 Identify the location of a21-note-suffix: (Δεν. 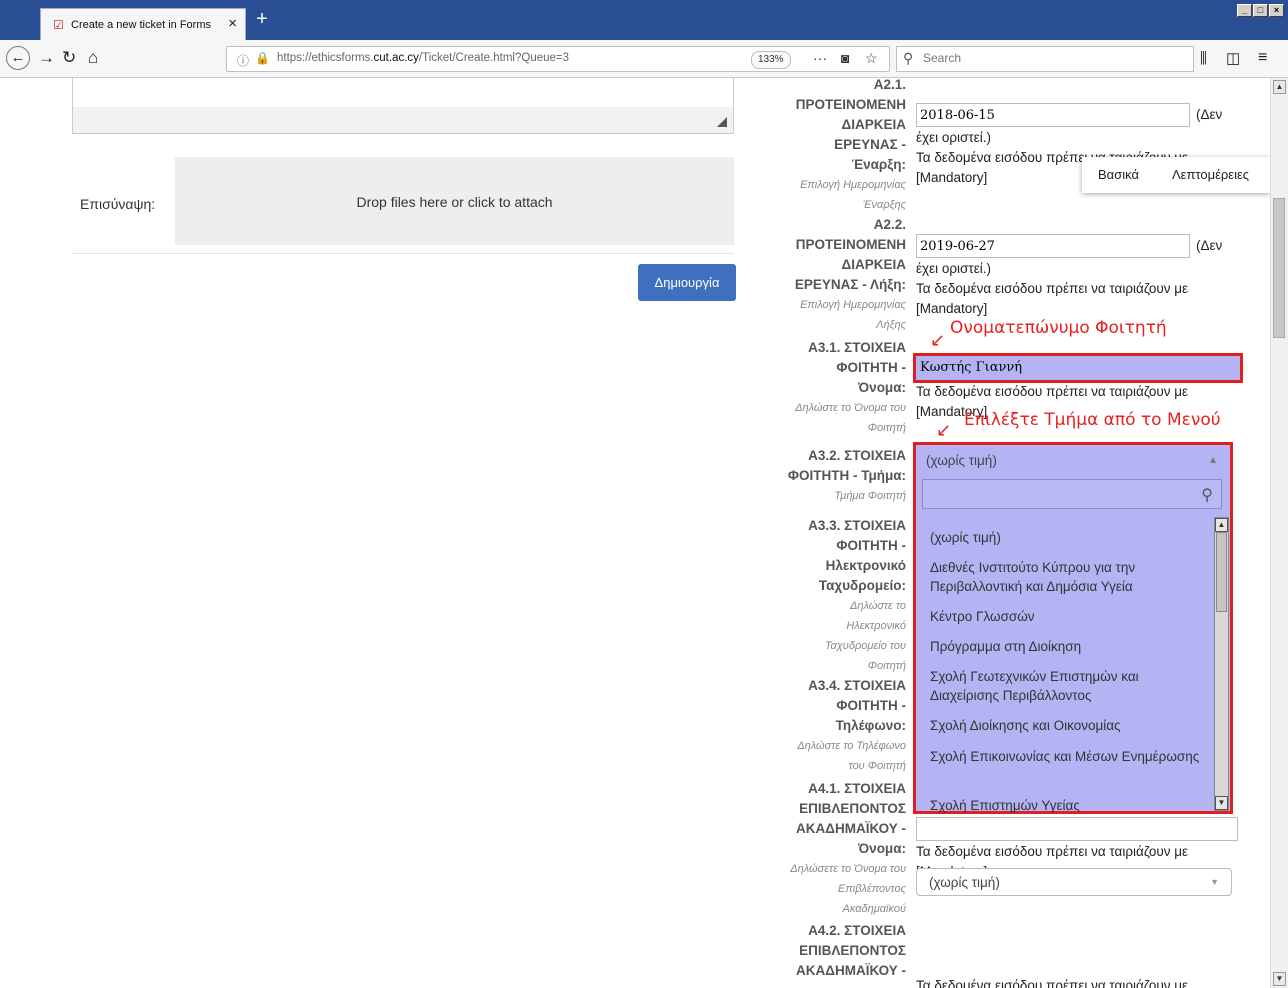
(1209, 114).